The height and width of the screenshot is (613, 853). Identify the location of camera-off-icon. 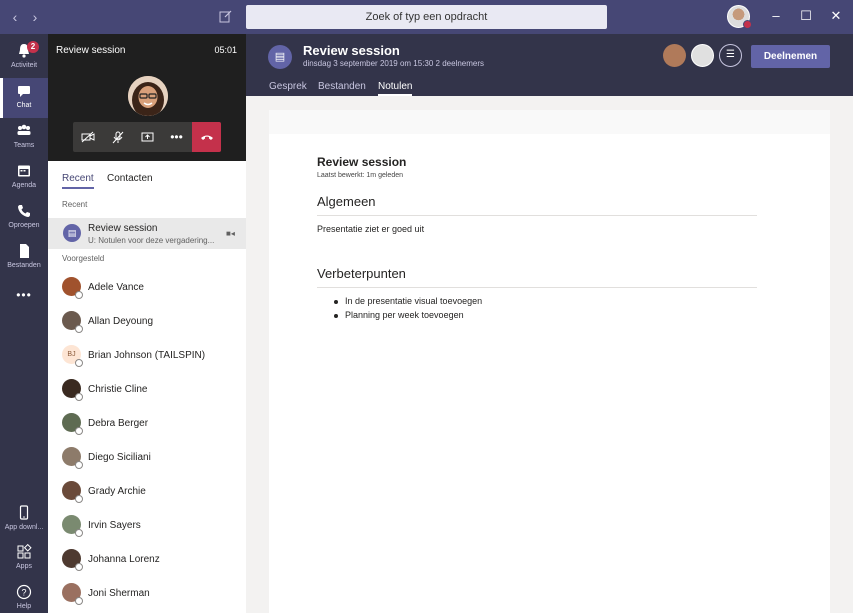
(87, 137).